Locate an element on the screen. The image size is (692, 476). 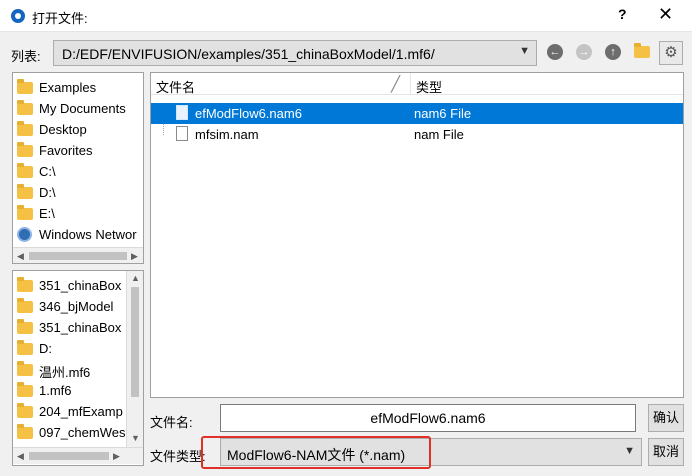
file-type: nam6 File is located at coordinates (443, 113).